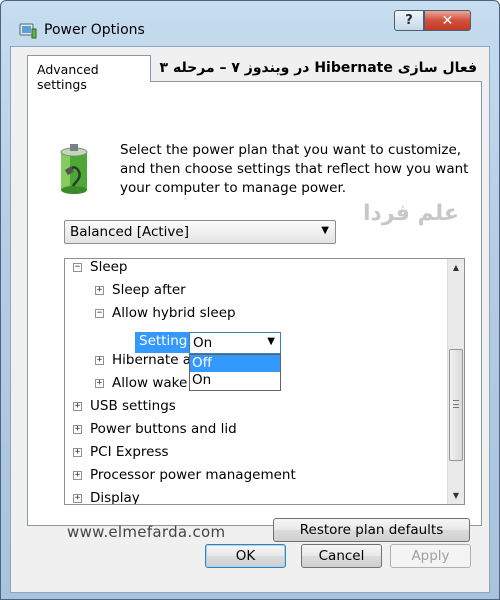 The image size is (500, 600). I want to click on tree-item-usb-settings: + USB settings, so click(124, 406).